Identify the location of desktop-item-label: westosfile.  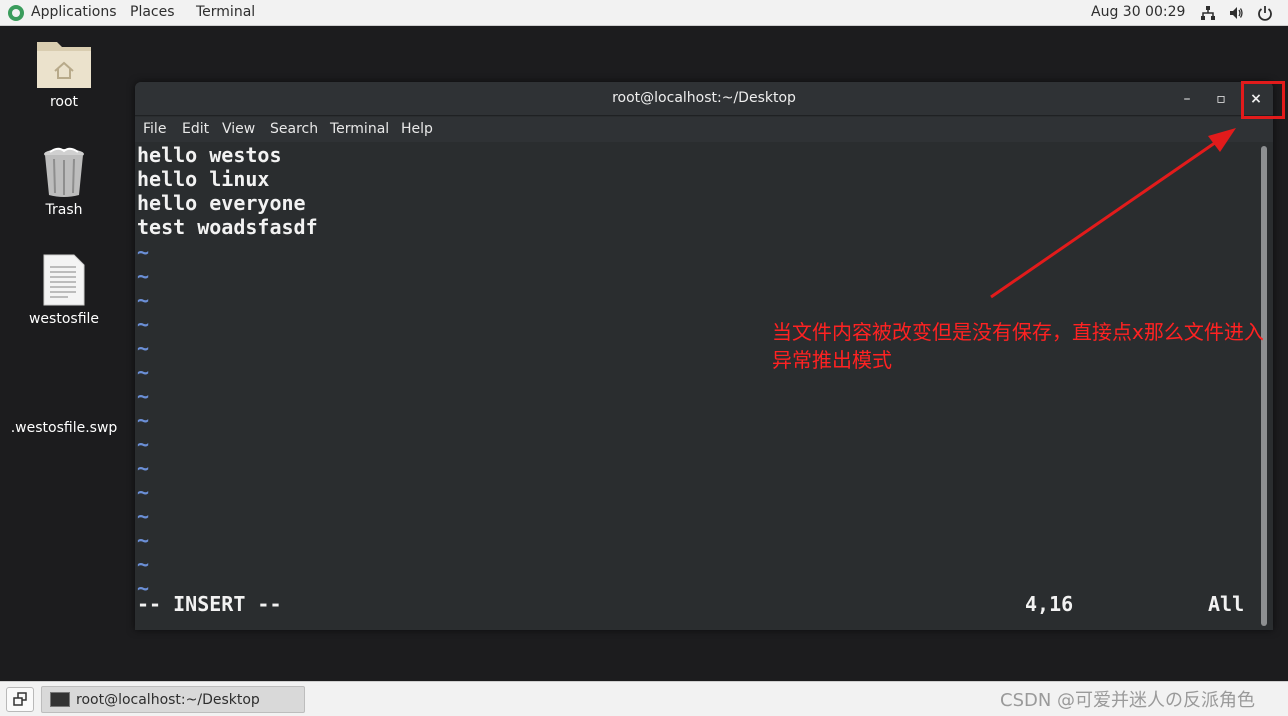
(64, 319).